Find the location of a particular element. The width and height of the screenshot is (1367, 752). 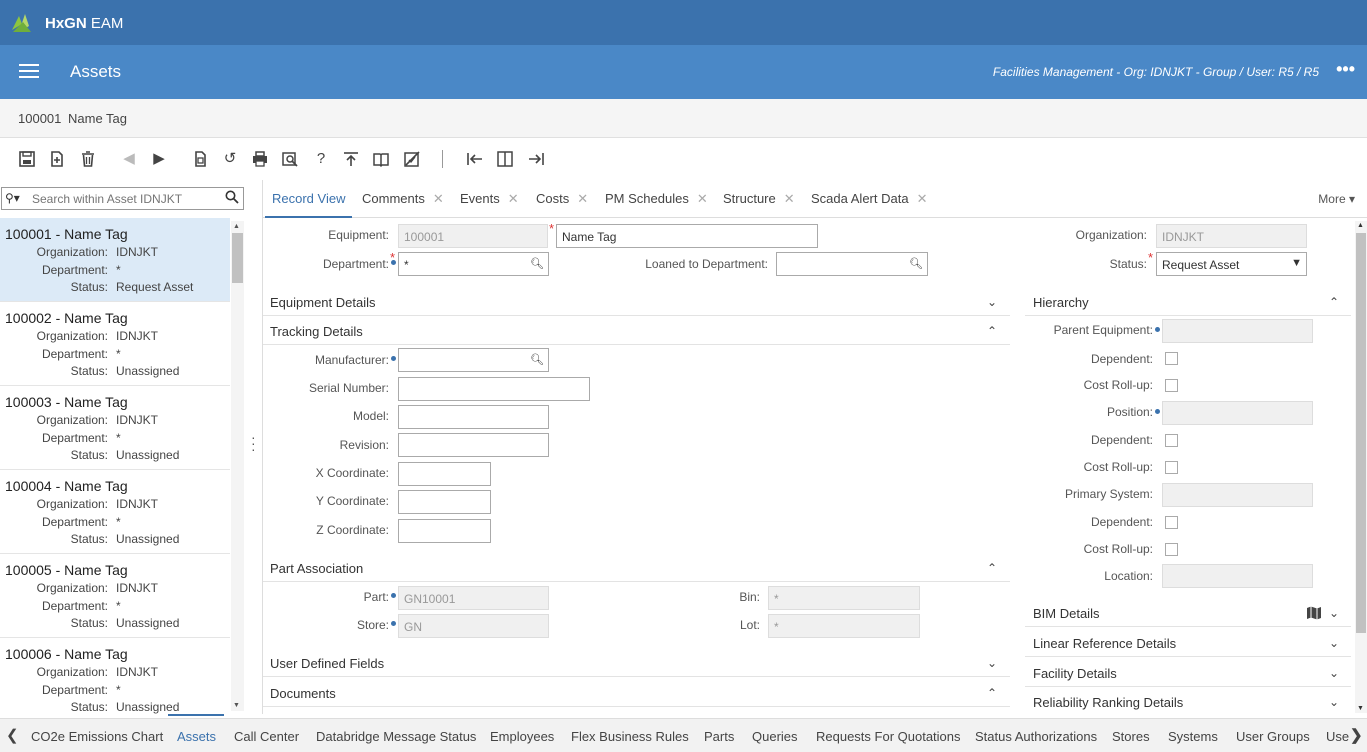

list-scrollbar: ▲ ▼ is located at coordinates (237, 466).